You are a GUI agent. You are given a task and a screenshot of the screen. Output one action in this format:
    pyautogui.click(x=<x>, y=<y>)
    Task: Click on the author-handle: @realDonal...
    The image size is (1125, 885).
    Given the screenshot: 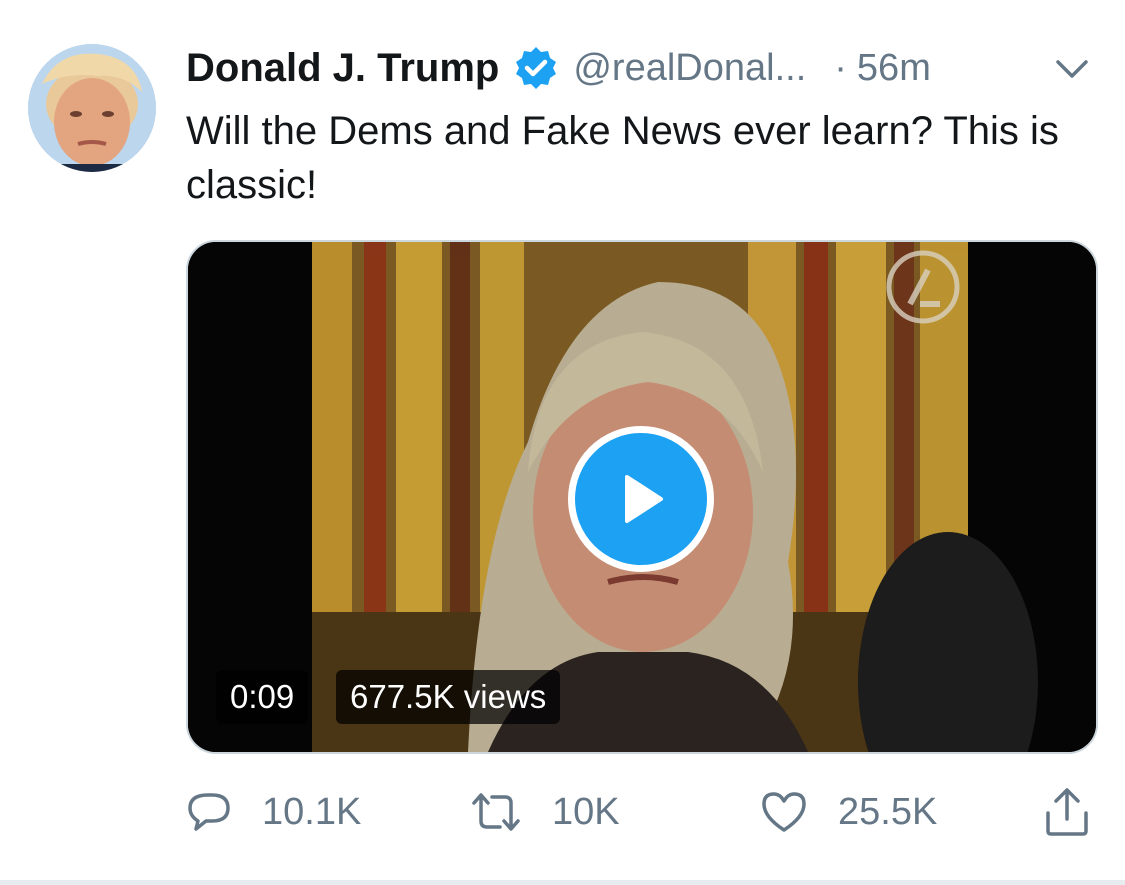 What is the action you would take?
    pyautogui.click(x=689, y=68)
    